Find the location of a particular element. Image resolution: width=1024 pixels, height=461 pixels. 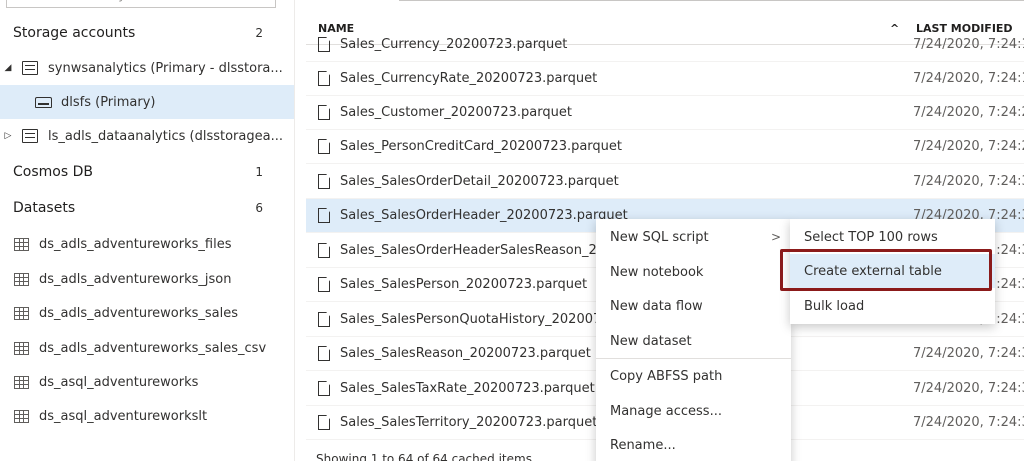

storage-accounts-label: Storage accounts is located at coordinates (74, 33).